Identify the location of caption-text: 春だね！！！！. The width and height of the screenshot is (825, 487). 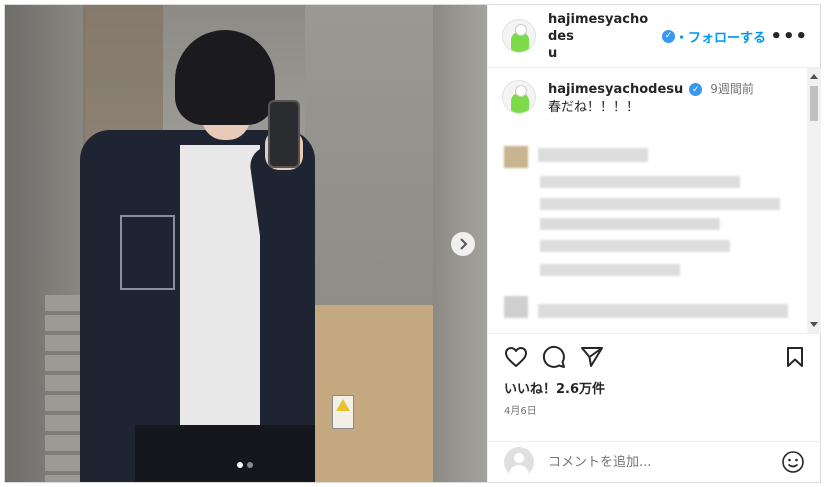
(594, 107).